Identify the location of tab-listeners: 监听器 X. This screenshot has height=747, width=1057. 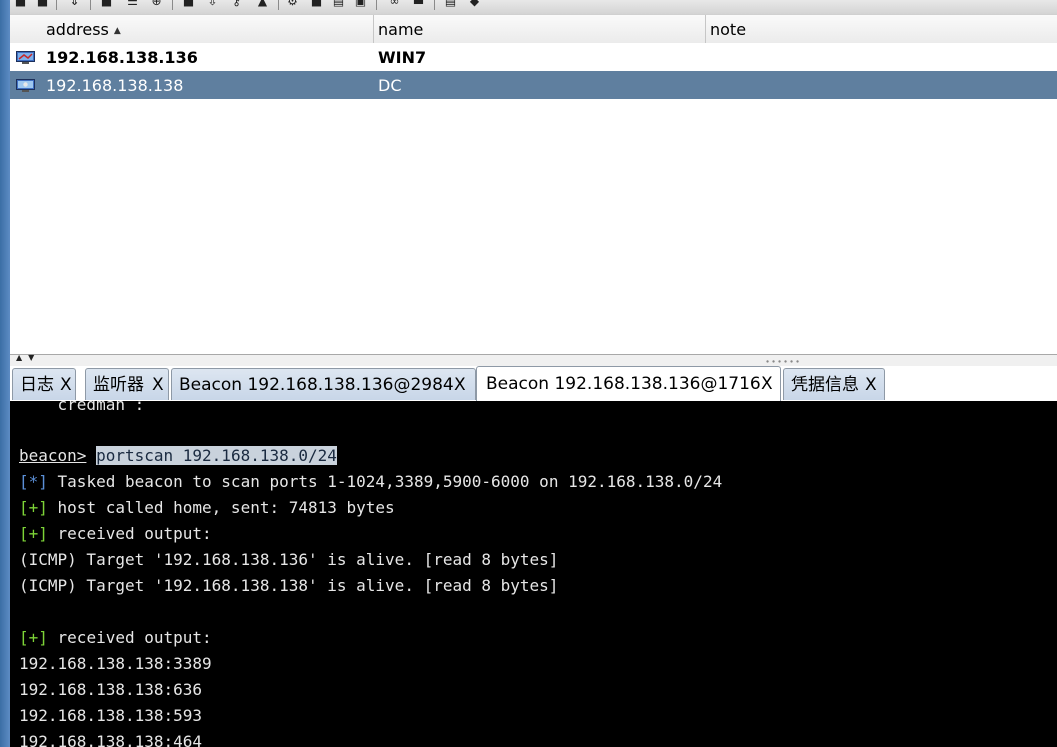
(127, 384).